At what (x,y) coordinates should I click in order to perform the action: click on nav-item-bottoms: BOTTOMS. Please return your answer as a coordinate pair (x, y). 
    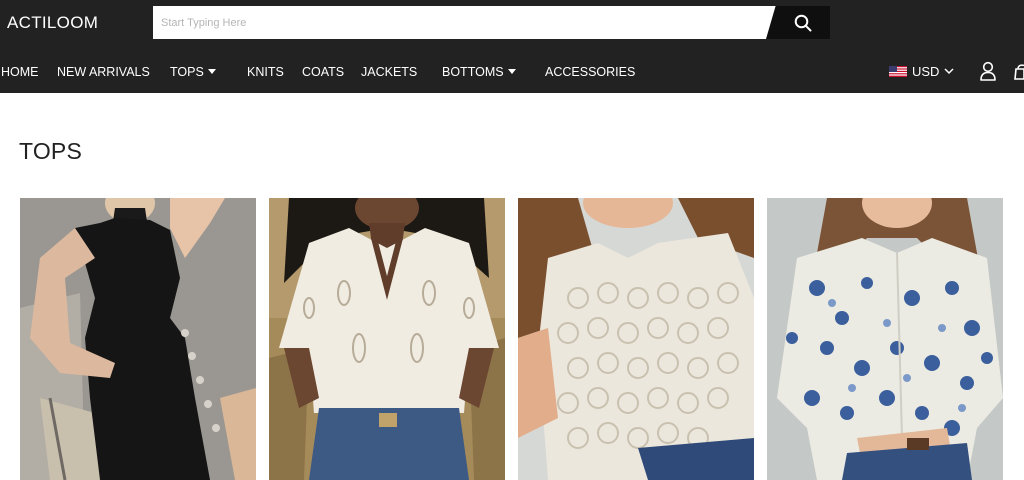
    Looking at the image, I should click on (479, 72).